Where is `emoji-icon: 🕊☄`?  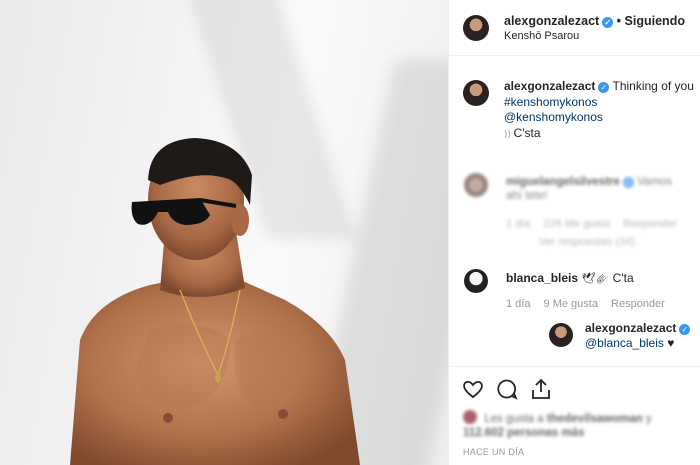 emoji-icon: 🕊☄ is located at coordinates (595, 279).